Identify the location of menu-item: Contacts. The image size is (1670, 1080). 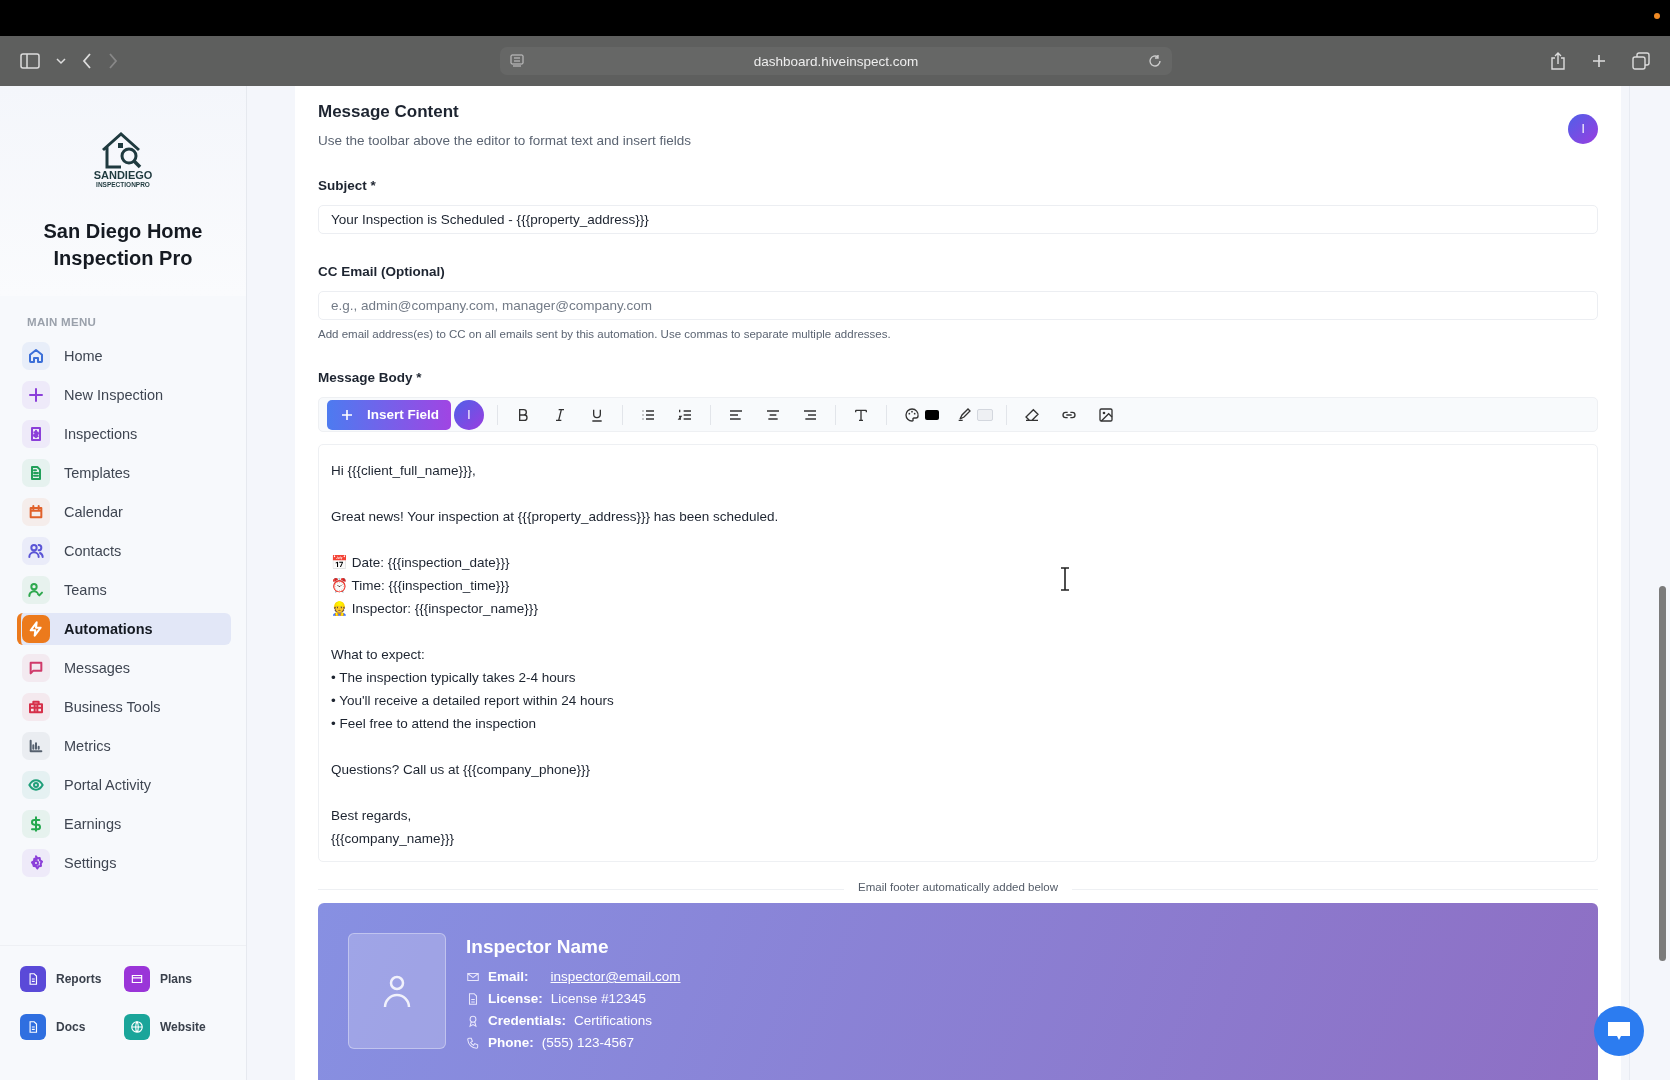
(124, 551).